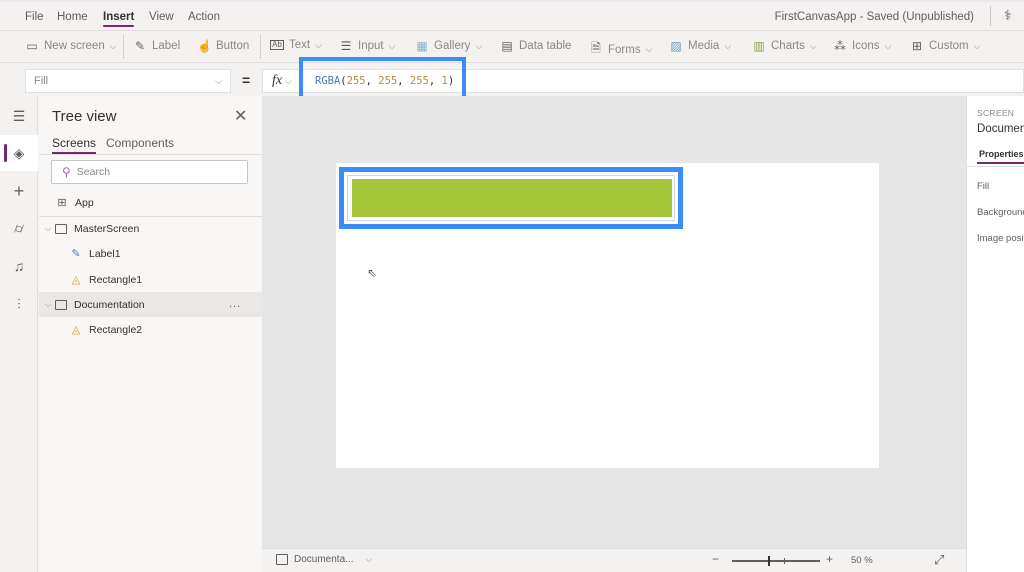 This screenshot has height=572, width=1024. I want to click on text-button: Ab Text ⌵, so click(296, 45).